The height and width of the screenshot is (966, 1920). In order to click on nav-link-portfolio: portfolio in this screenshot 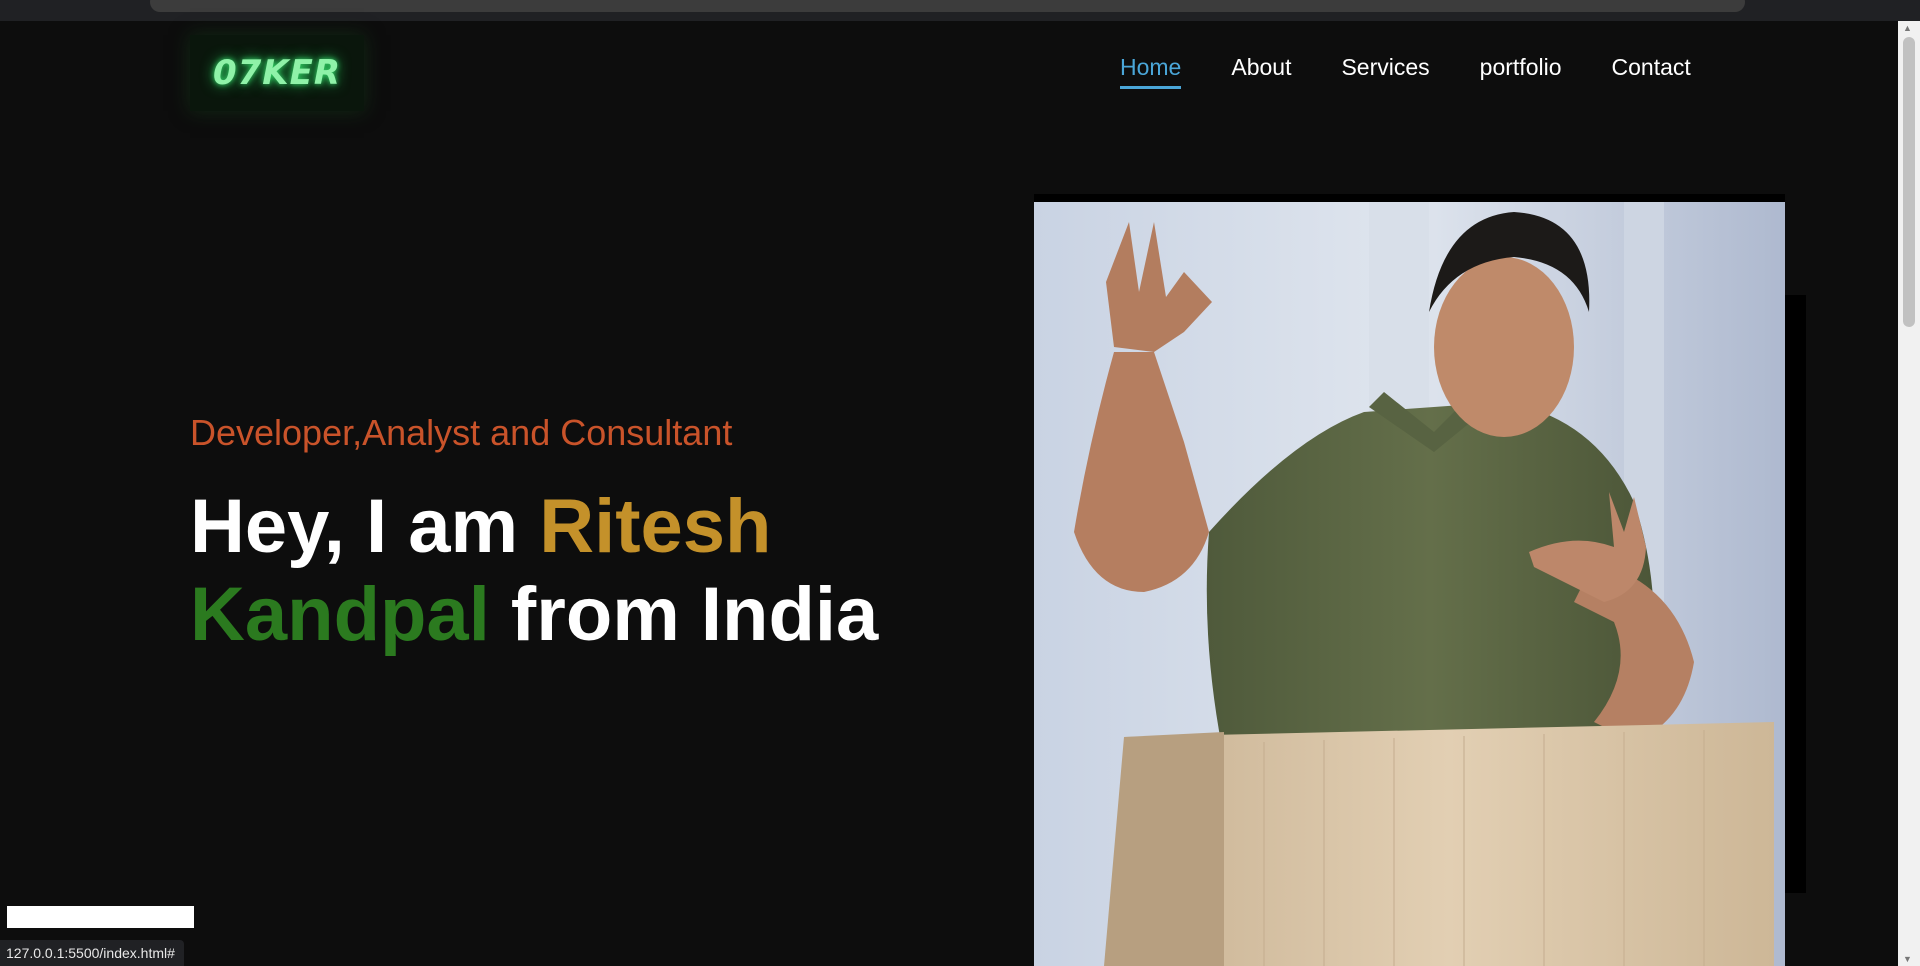, I will do `click(1521, 71)`.